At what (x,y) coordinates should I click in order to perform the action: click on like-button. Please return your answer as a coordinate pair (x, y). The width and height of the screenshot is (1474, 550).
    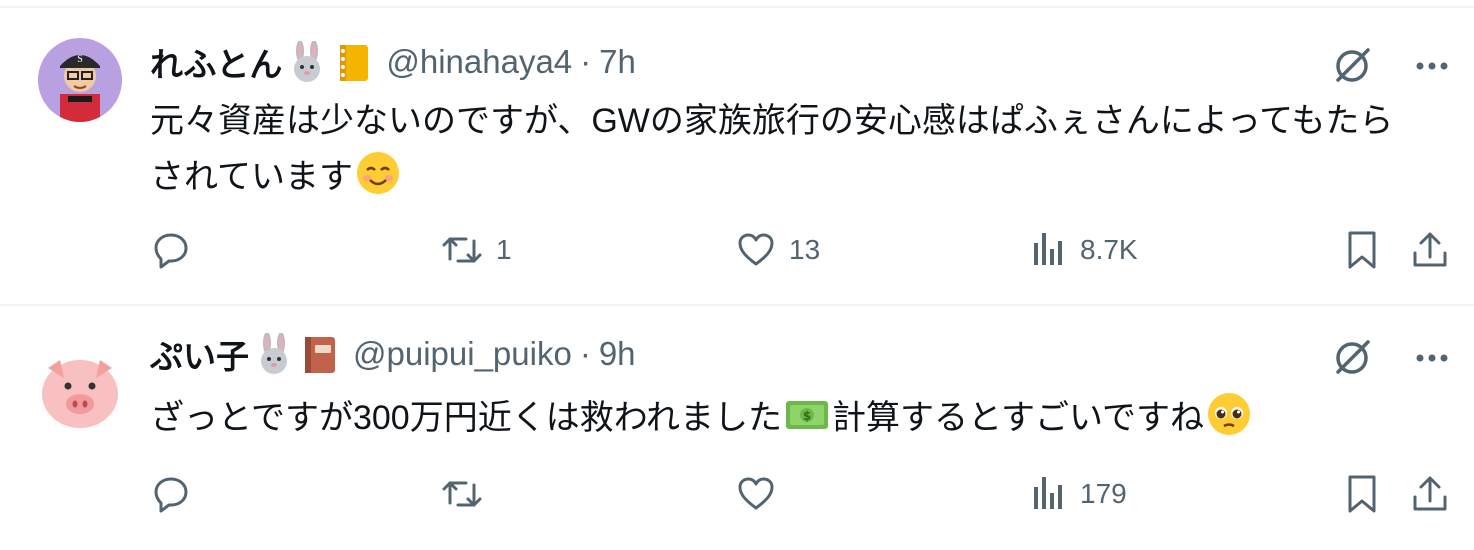
    Looking at the image, I should click on (762, 494).